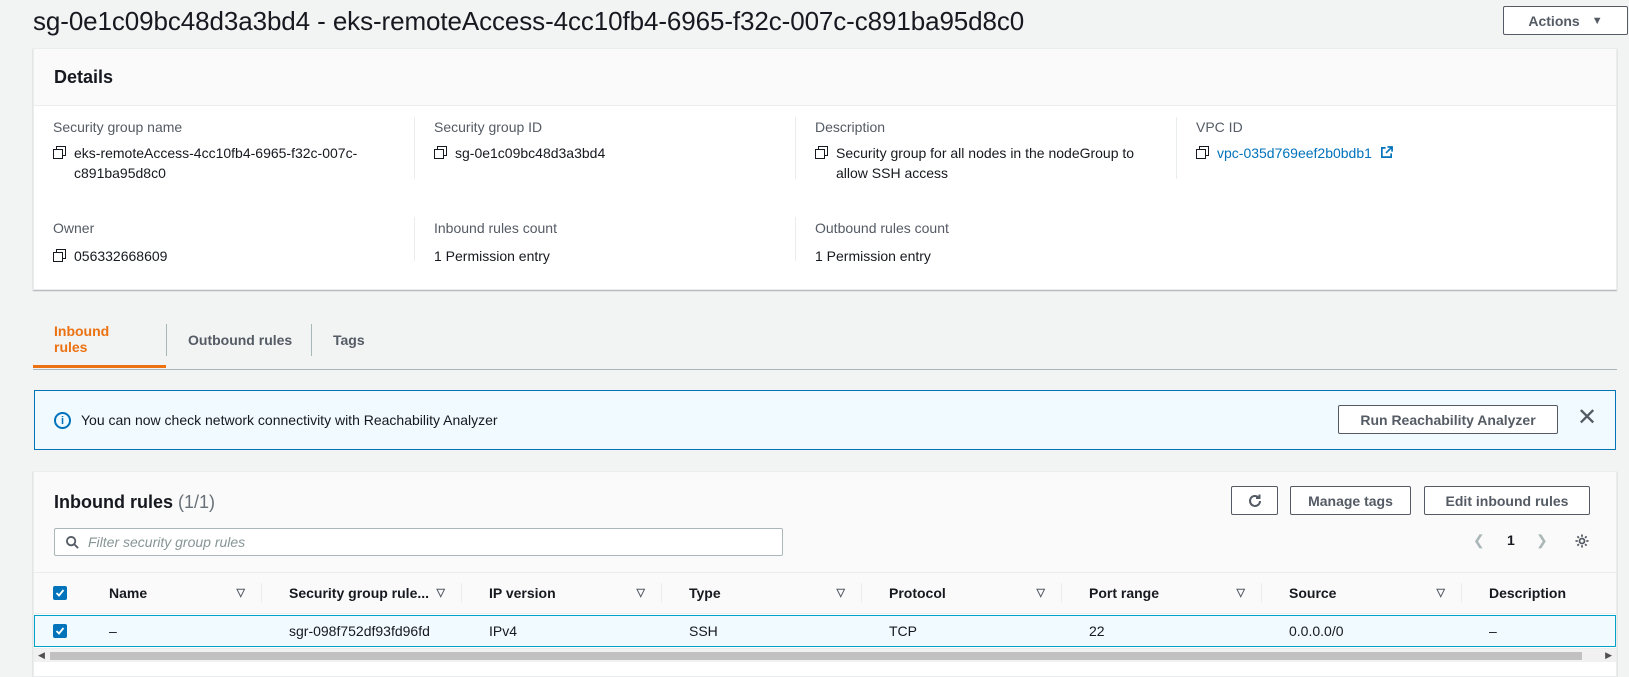 Image resolution: width=1629 pixels, height=677 pixels. What do you see at coordinates (1608, 655) in the screenshot?
I see `scroll-right-icon: ▶` at bounding box center [1608, 655].